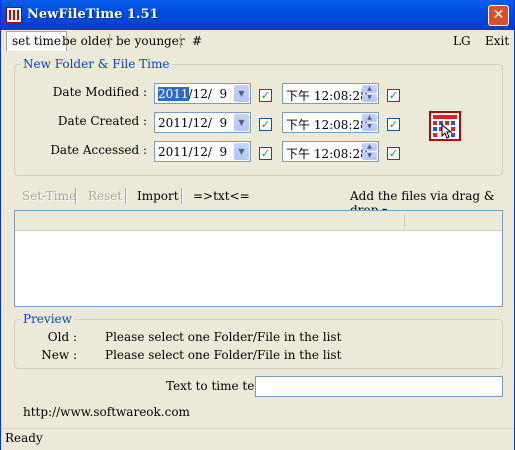 Image resolution: width=515 pixels, height=450 pixels. Describe the element at coordinates (498, 15) in the screenshot. I see `close-button: ✕` at that location.